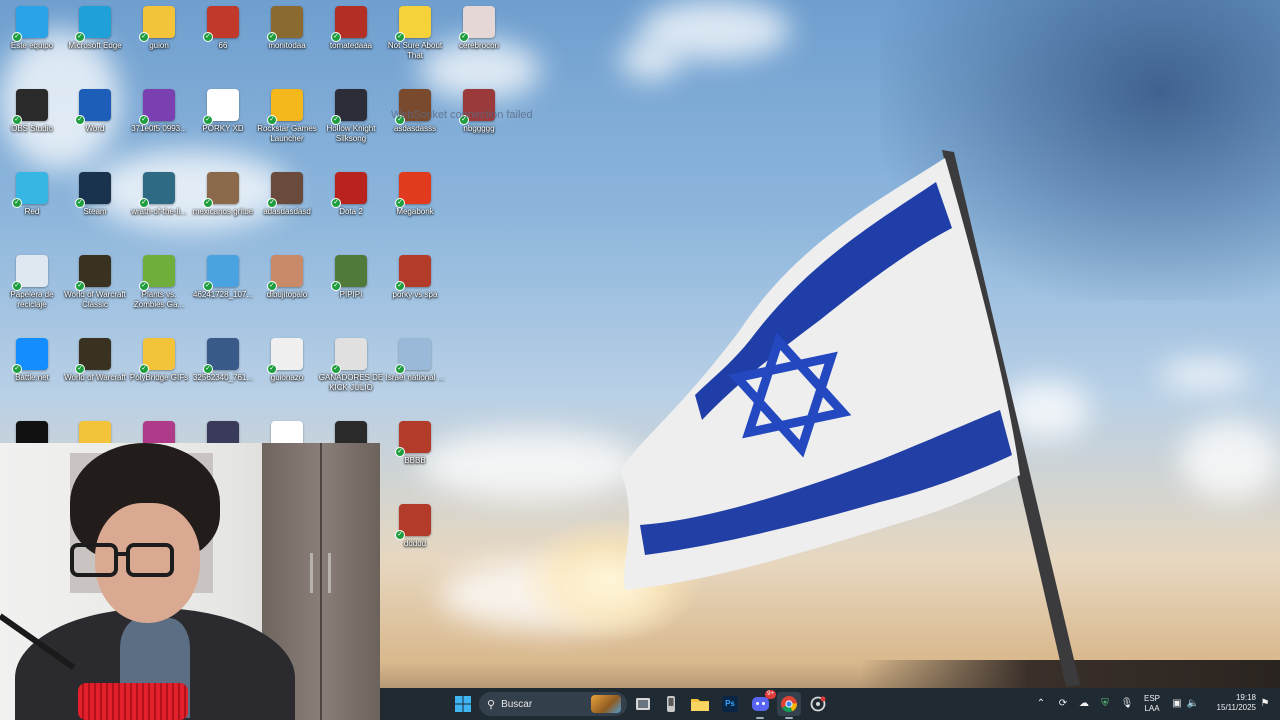 The height and width of the screenshot is (720, 1280). Describe the element at coordinates (415, 128) in the screenshot. I see `desktop-icon-label: asdasdasss` at that location.